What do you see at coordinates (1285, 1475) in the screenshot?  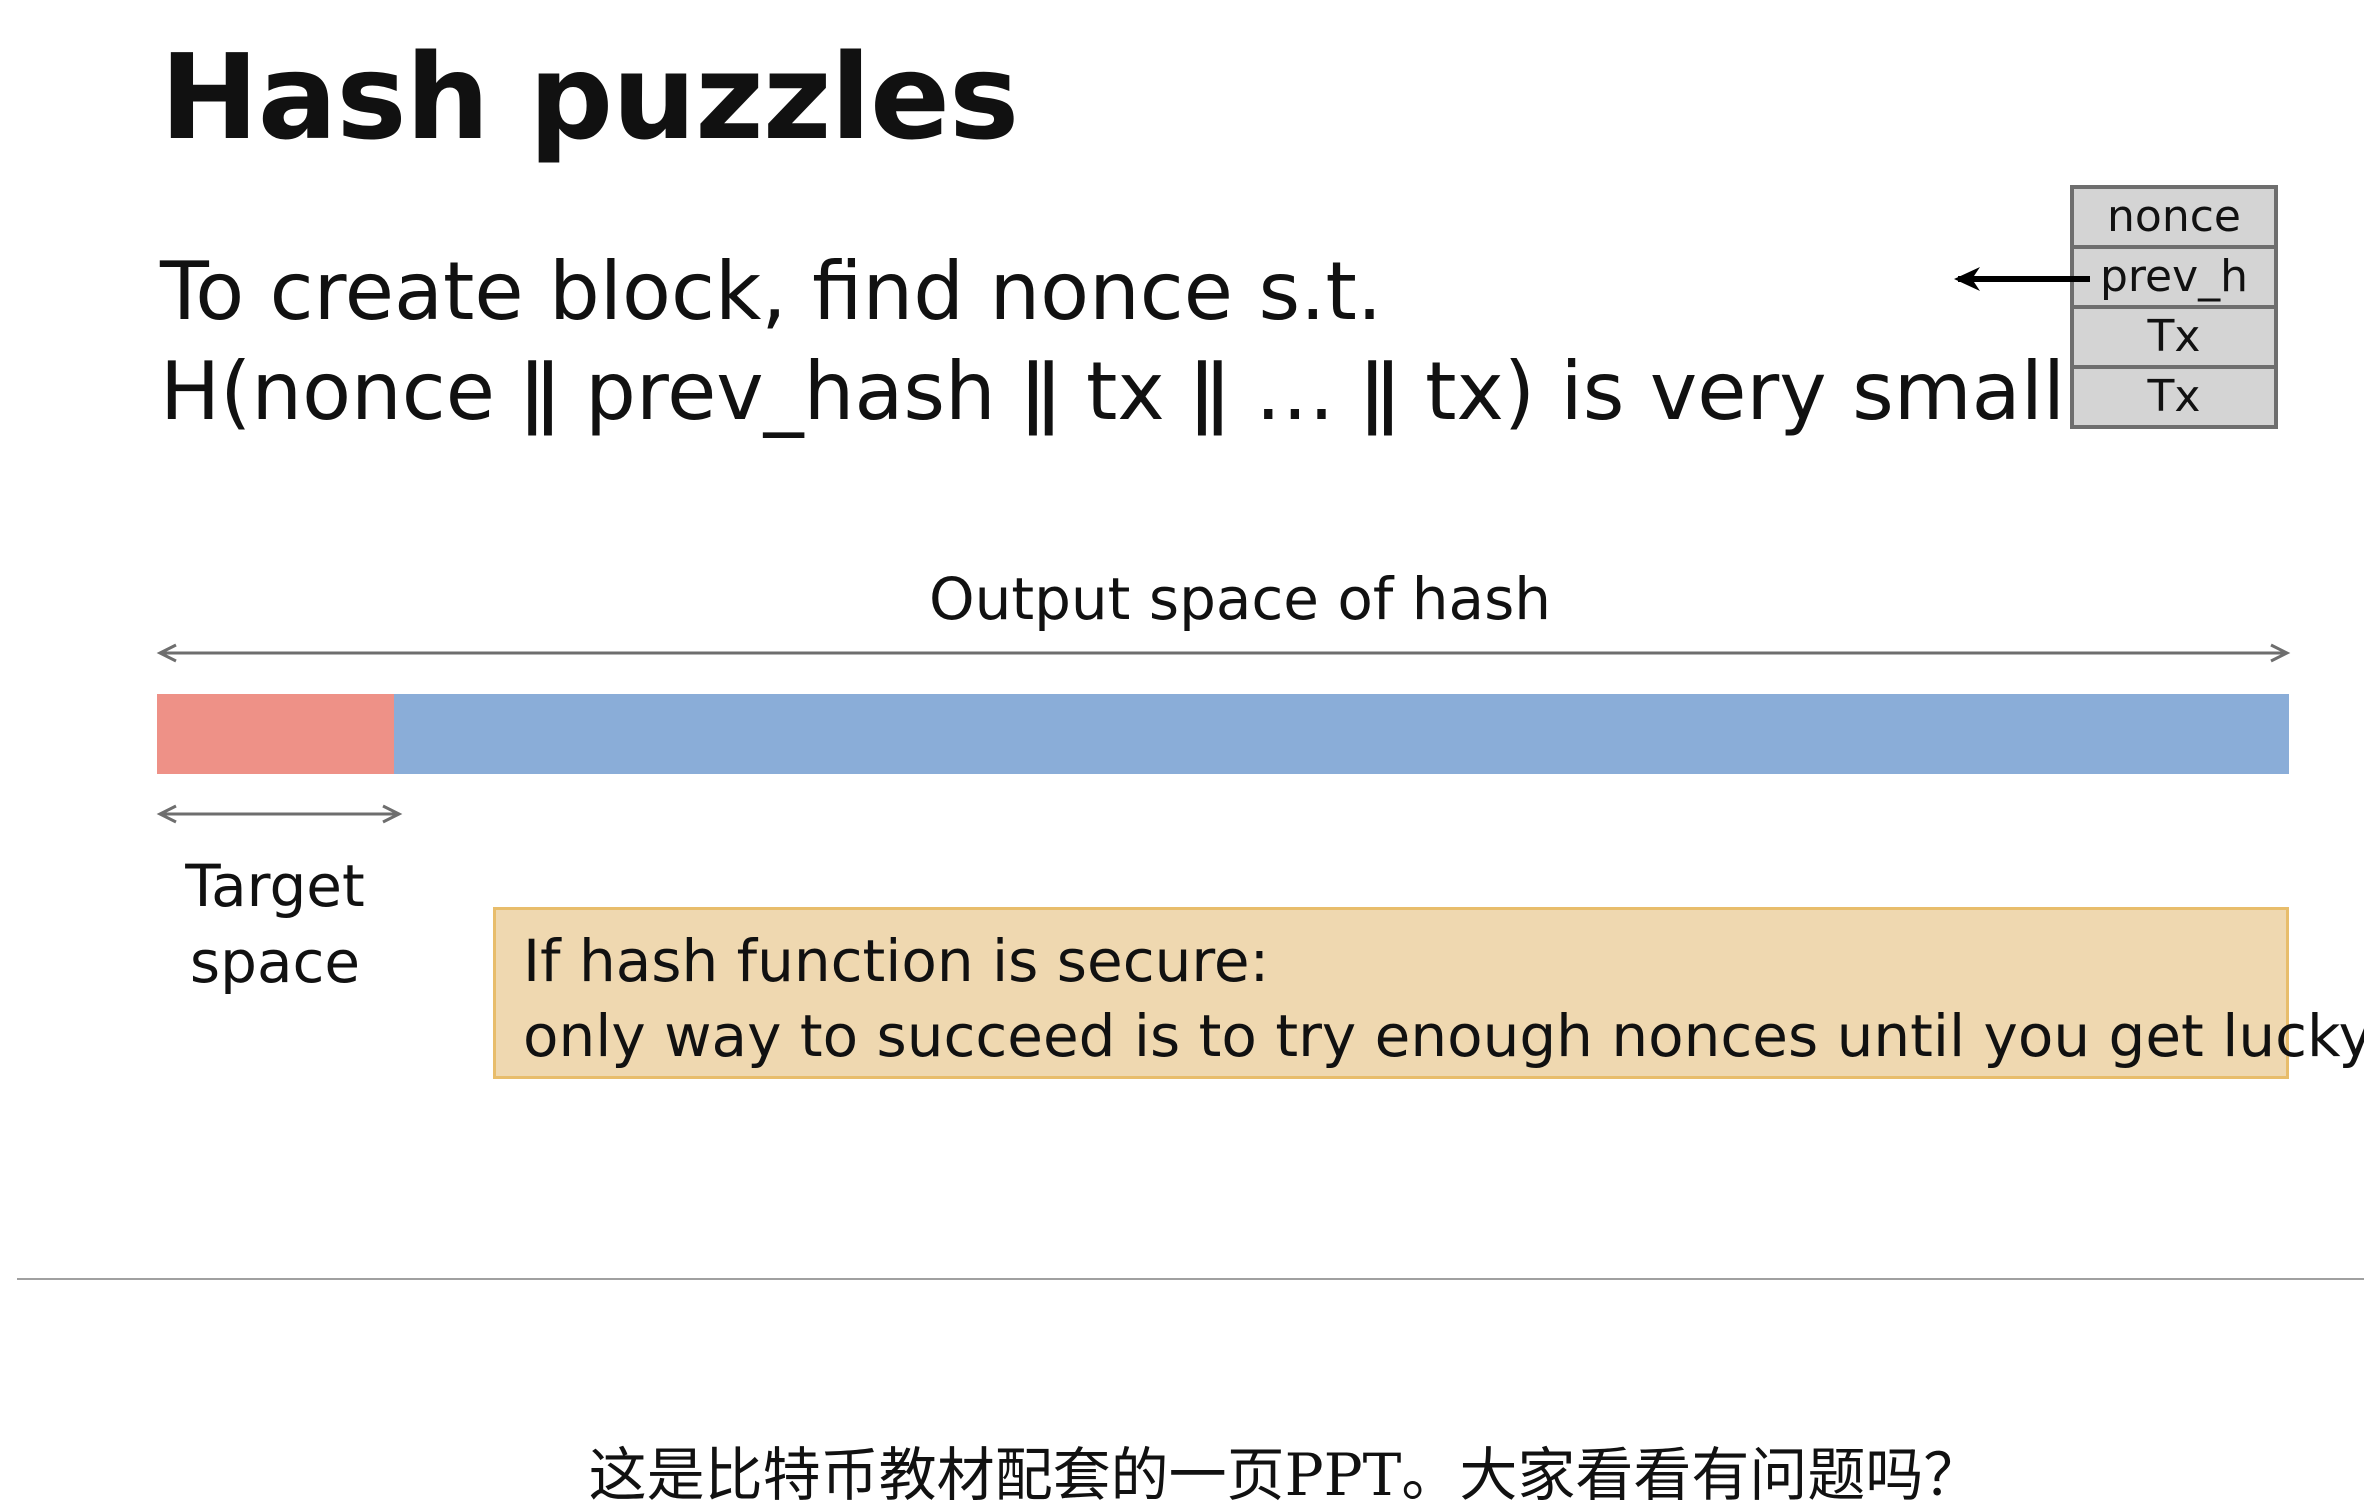 I see `caption: 这是比特币教材配套的一页PPT。大家看看有问题吗？` at bounding box center [1285, 1475].